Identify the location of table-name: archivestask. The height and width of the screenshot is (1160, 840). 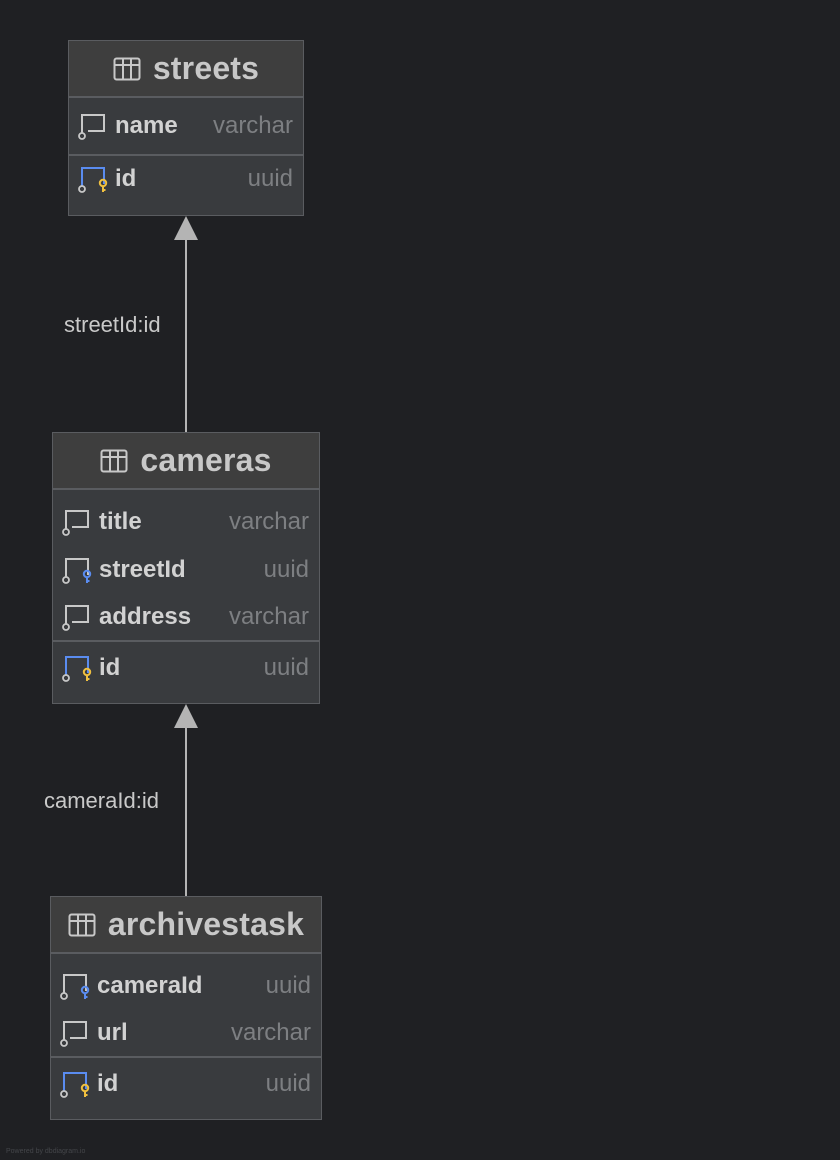
(206, 924).